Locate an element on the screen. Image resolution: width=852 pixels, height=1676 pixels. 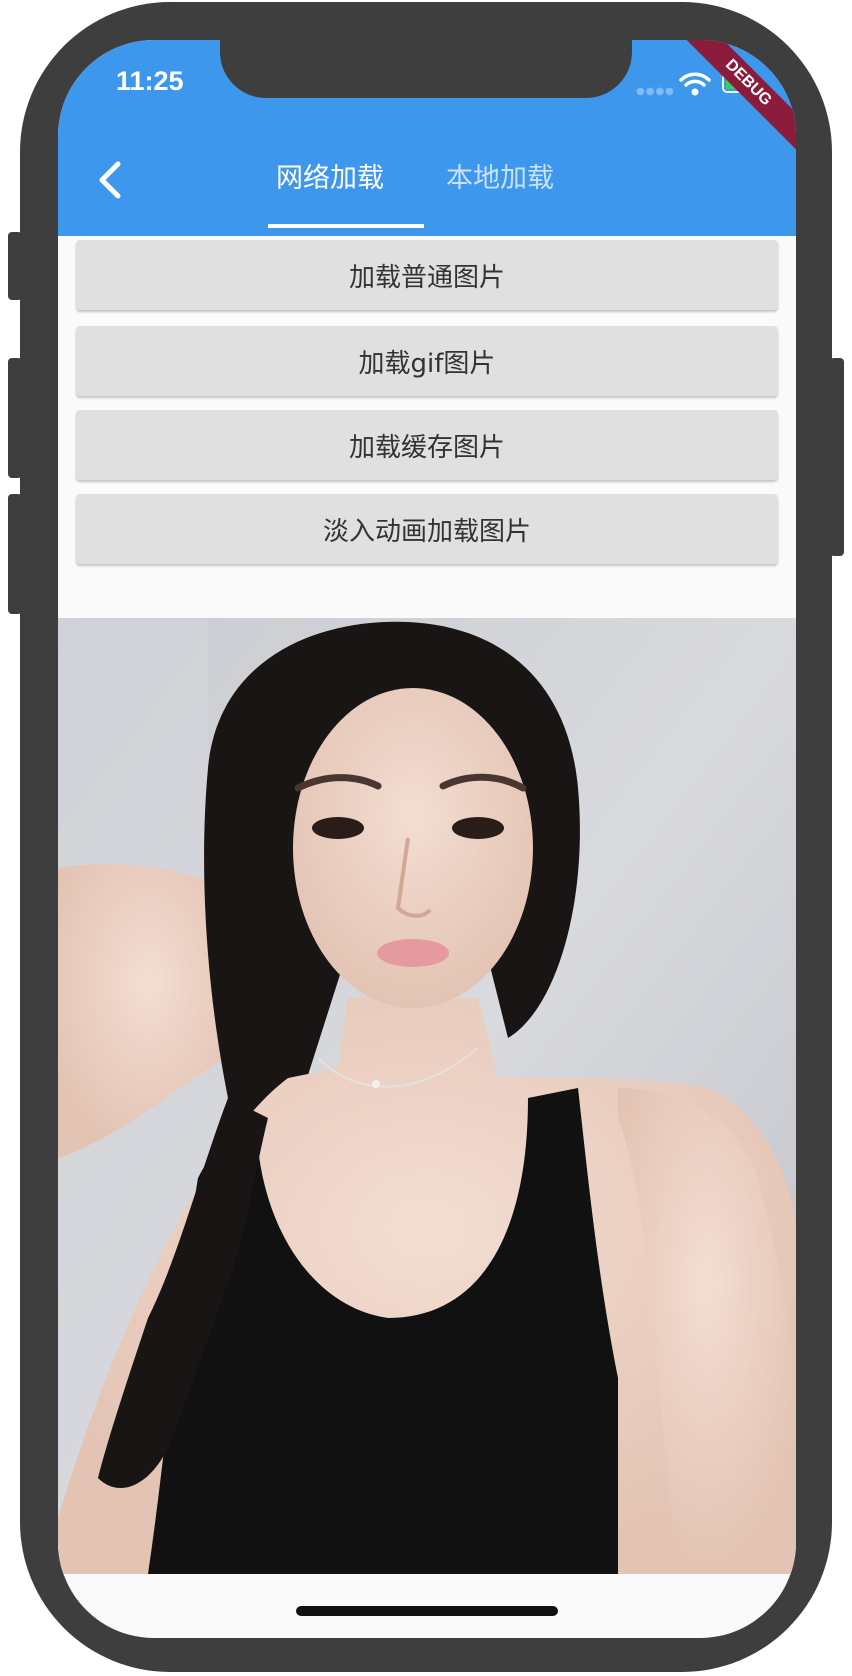
load-normal-image-button: 加载普通图片 is located at coordinates (427, 275).